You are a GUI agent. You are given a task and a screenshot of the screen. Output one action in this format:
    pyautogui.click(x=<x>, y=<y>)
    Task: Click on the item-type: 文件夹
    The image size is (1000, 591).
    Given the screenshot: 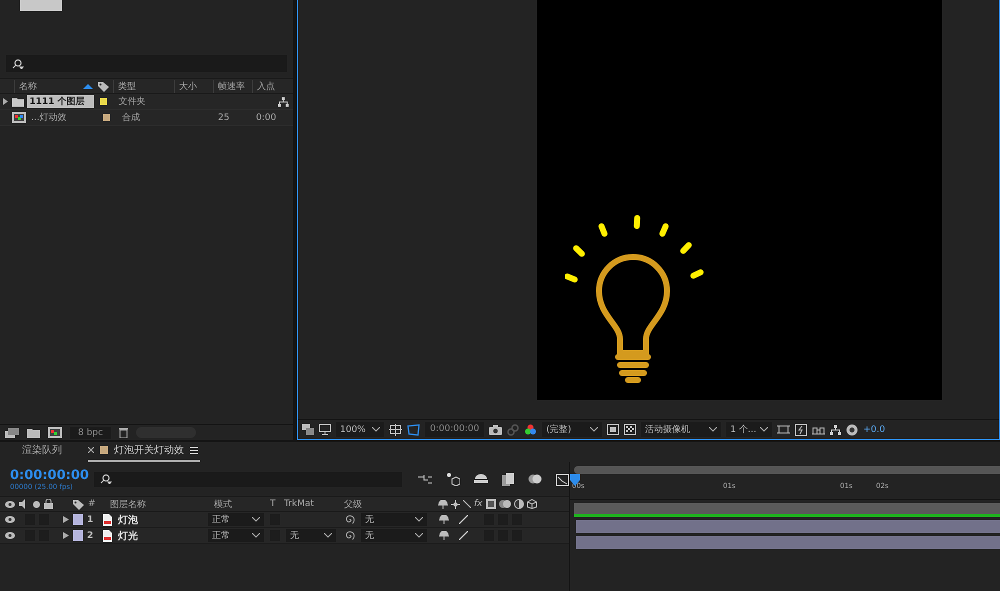 What is the action you would take?
    pyautogui.click(x=132, y=102)
    